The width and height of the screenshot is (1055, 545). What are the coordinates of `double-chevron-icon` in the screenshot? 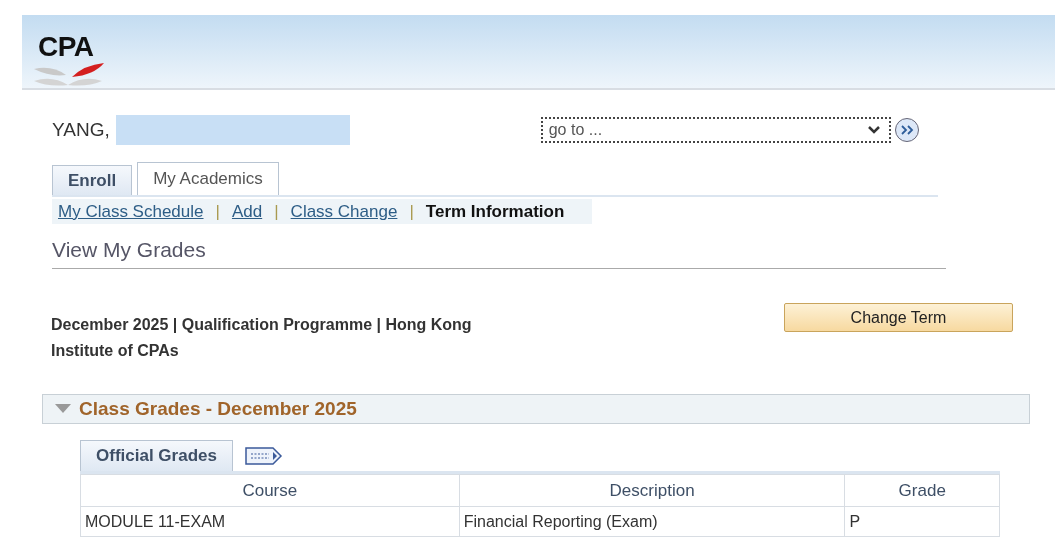 It's located at (906, 130).